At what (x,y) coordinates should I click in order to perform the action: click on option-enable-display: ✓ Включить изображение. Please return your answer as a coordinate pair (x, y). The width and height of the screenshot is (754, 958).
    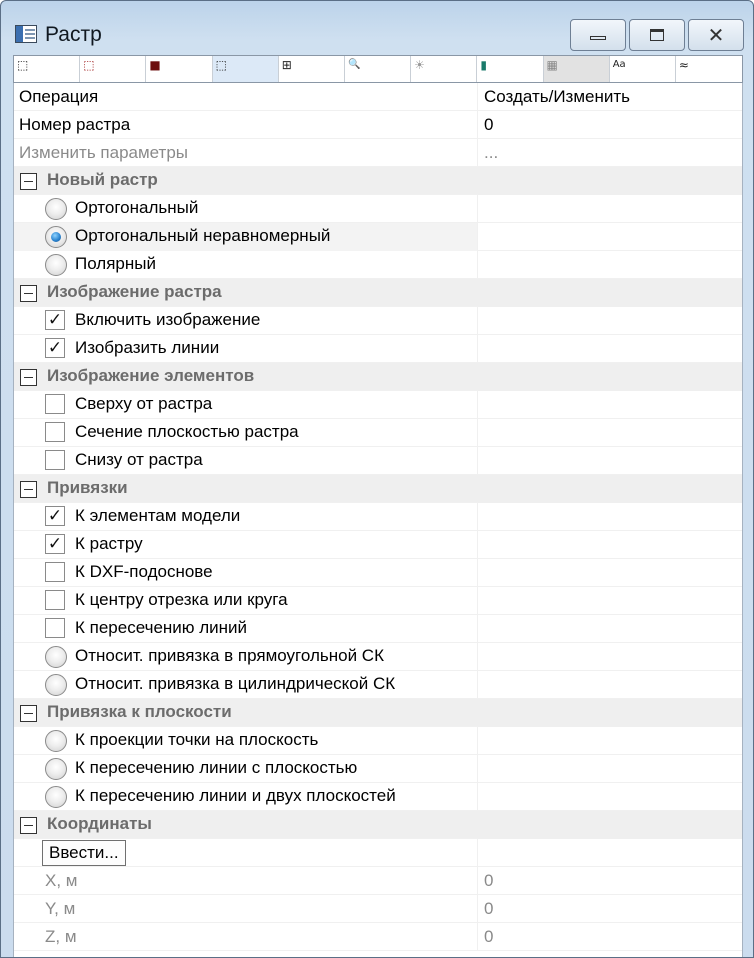
    Looking at the image, I should click on (378, 321).